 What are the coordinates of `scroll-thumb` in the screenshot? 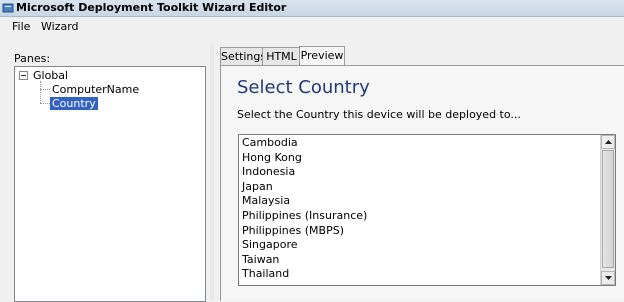 It's located at (608, 209).